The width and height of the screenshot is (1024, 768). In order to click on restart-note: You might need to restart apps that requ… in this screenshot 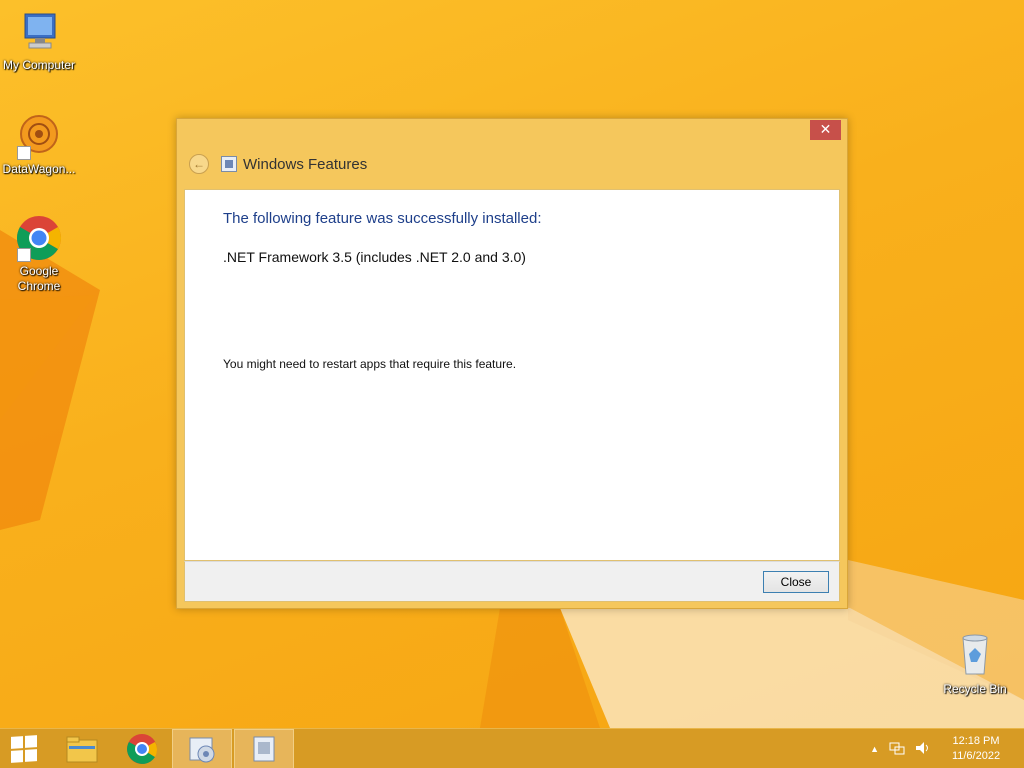, I will do `click(370, 364)`.